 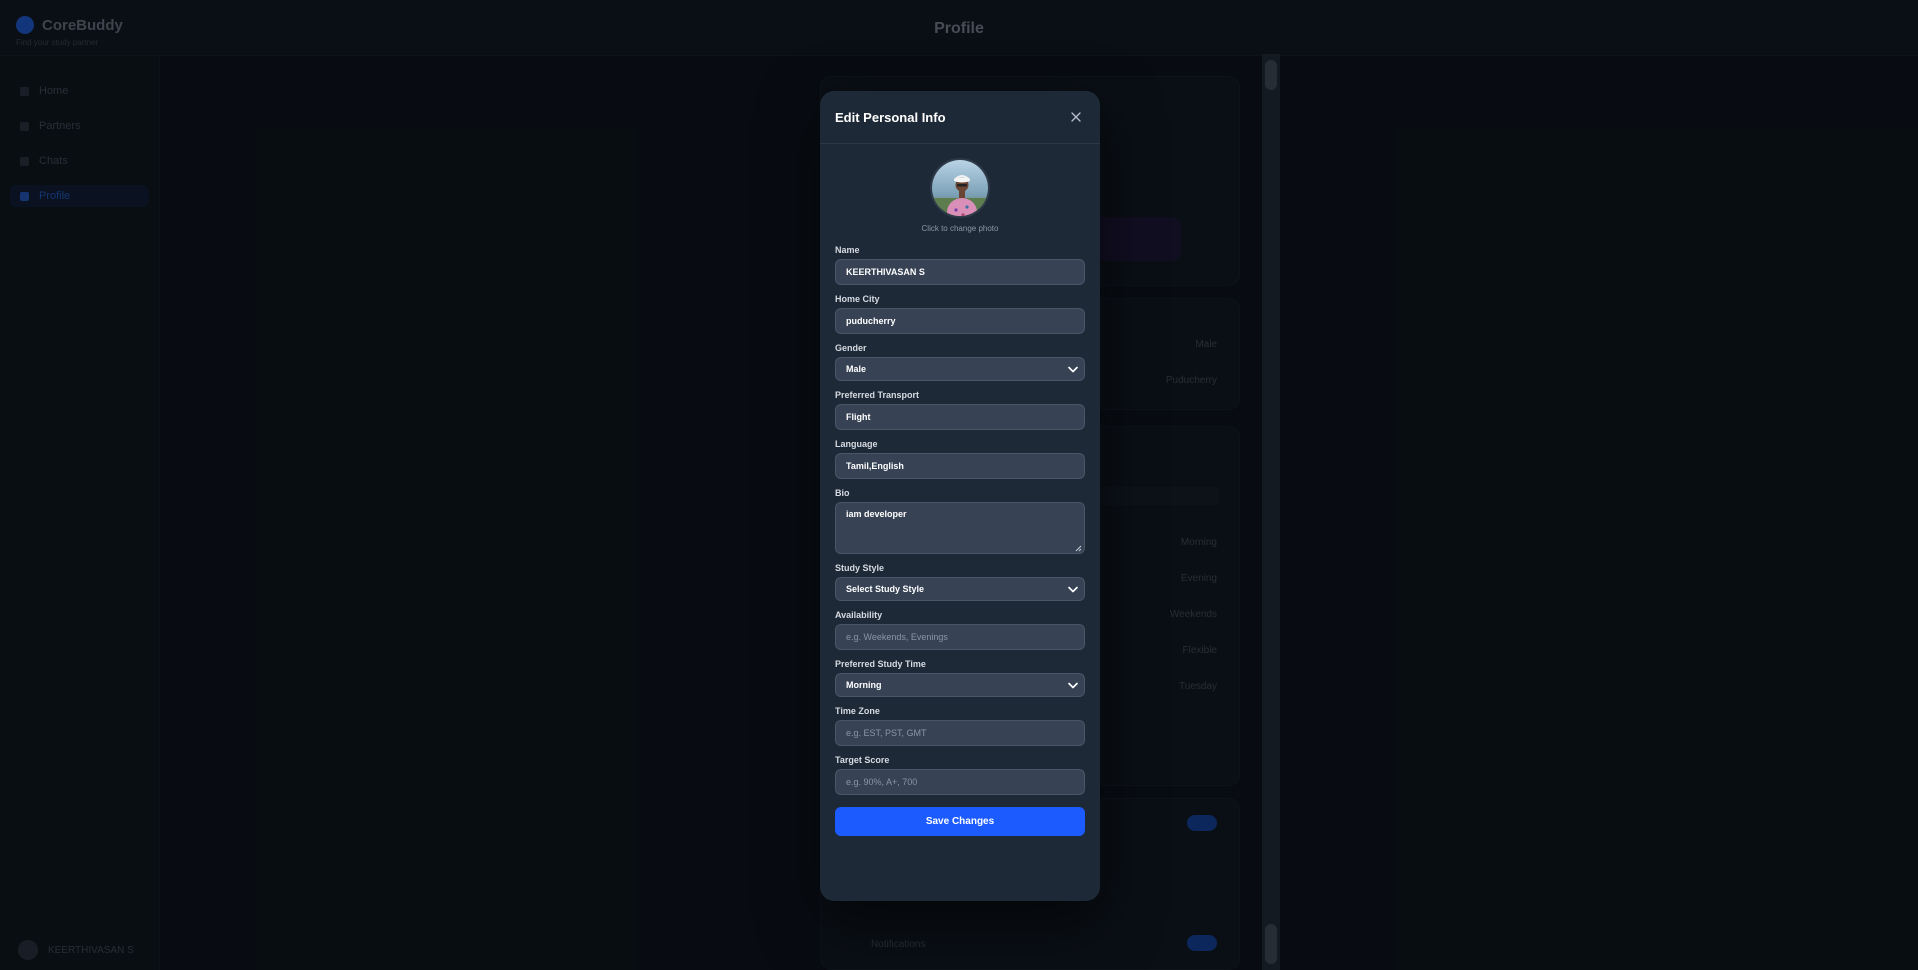 I want to click on save-changes-button: Save Changes, so click(x=960, y=821).